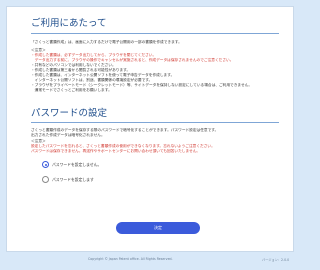  I want to click on radio-no-password-label: パスワードを設定しません。, so click(77, 164).